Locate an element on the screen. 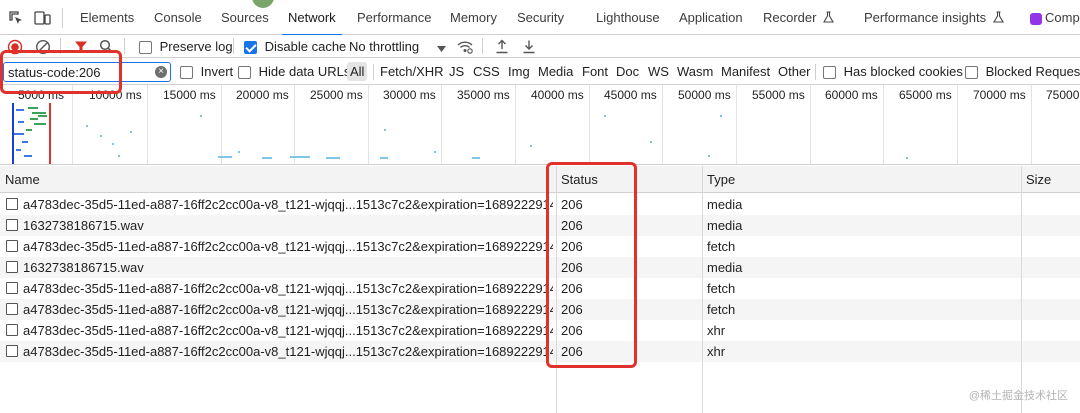 Image resolution: width=1080 pixels, height=413 pixels. filter-type-js: JS is located at coordinates (456, 71).